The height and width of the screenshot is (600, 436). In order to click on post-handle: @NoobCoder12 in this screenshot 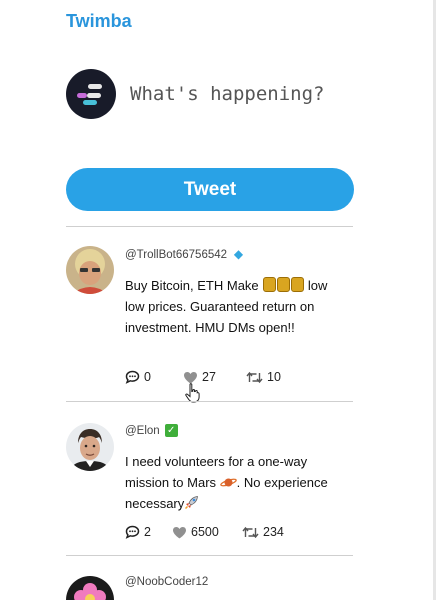, I will do `click(166, 582)`.